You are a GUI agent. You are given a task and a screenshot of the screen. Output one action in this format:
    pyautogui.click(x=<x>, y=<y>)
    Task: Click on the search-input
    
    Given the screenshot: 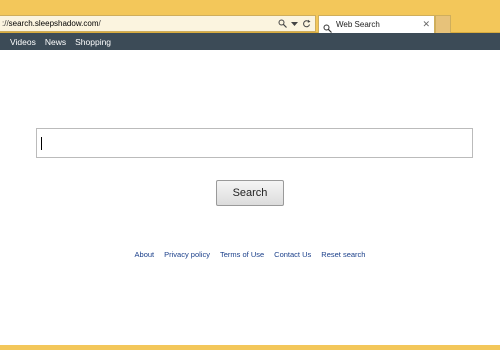 What is the action you would take?
    pyautogui.click(x=254, y=143)
    